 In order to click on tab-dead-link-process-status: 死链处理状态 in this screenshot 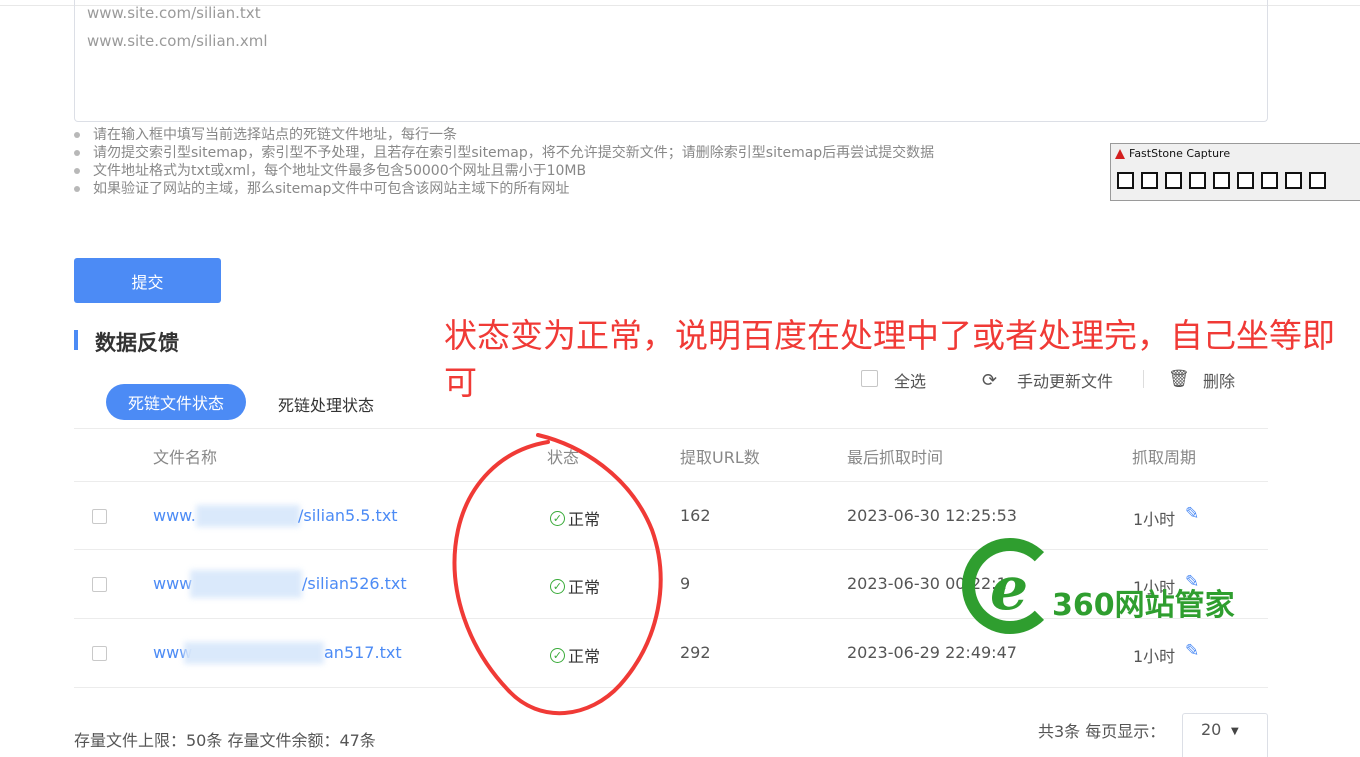, I will do `click(326, 404)`.